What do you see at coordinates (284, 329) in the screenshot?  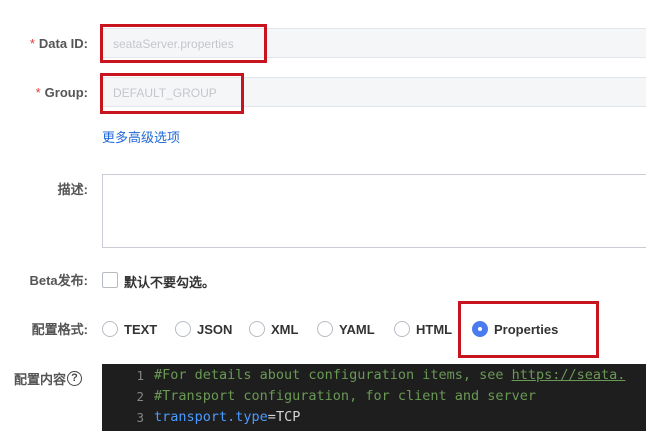 I see `format-label-xml: XML` at bounding box center [284, 329].